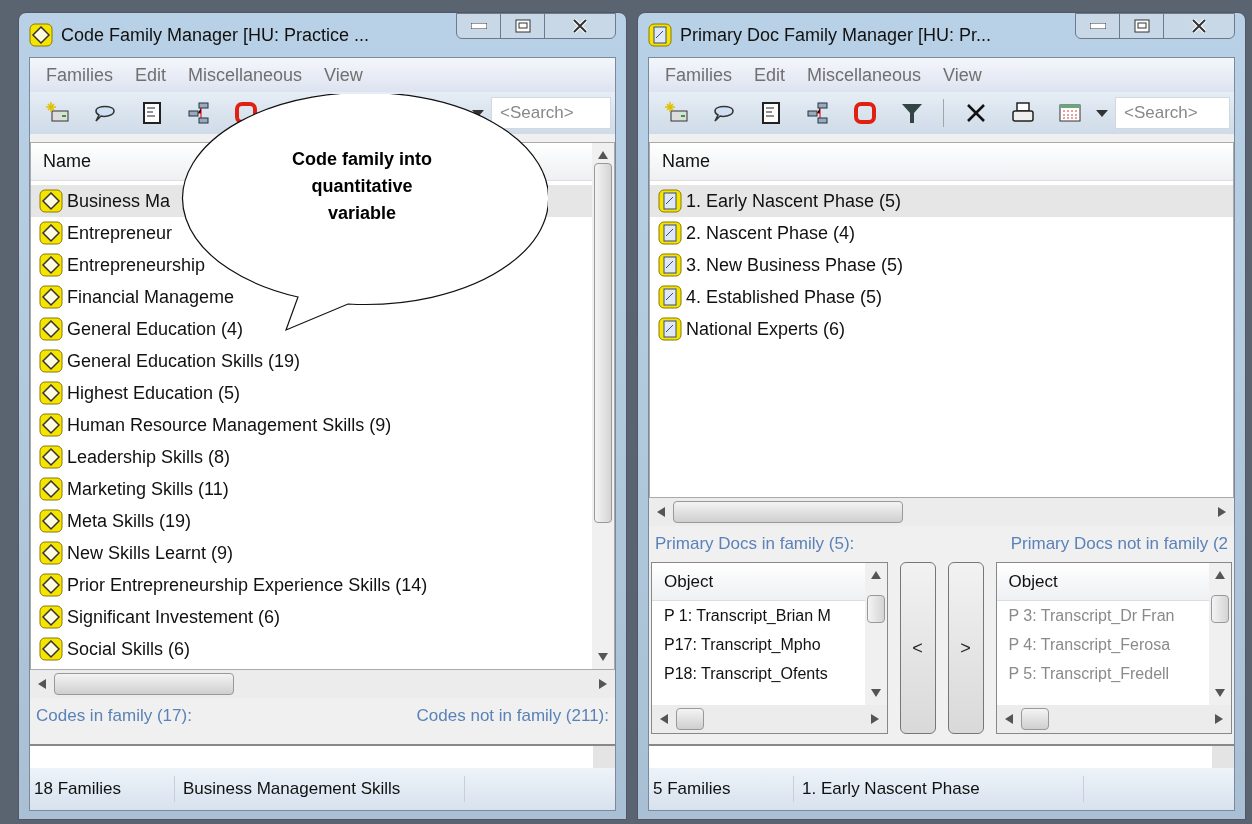 This screenshot has height=824, width=1252. I want to click on in-family-label: Codes in family (17):, so click(114, 716).